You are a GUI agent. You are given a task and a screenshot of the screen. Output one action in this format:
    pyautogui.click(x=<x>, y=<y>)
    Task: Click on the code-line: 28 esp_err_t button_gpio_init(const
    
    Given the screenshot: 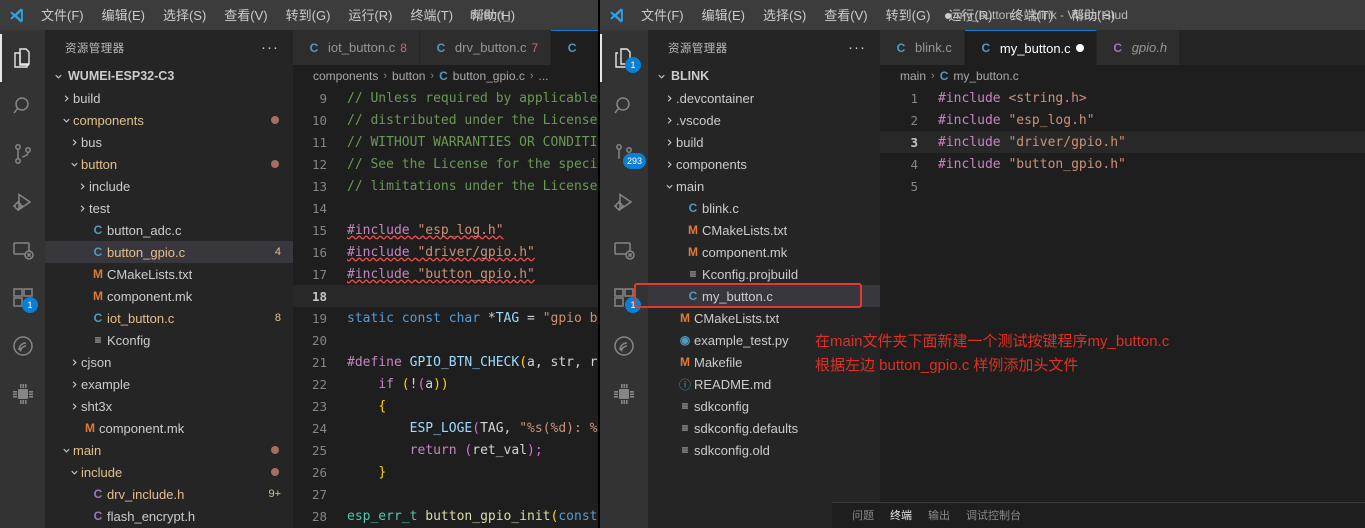 What is the action you would take?
    pyautogui.click(x=446, y=516)
    